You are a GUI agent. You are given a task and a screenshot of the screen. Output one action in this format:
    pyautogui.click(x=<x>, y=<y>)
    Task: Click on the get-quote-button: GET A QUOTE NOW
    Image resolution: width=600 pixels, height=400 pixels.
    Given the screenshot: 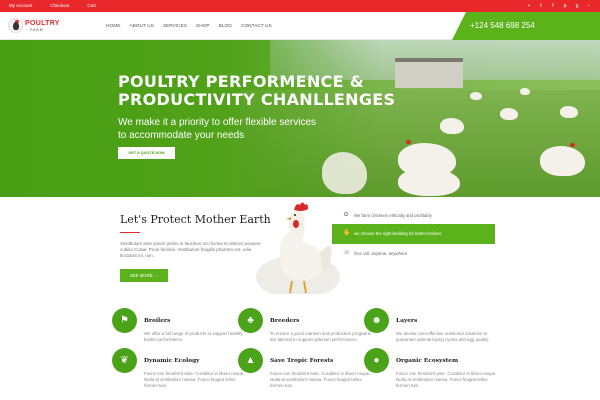 What is the action you would take?
    pyautogui.click(x=146, y=153)
    